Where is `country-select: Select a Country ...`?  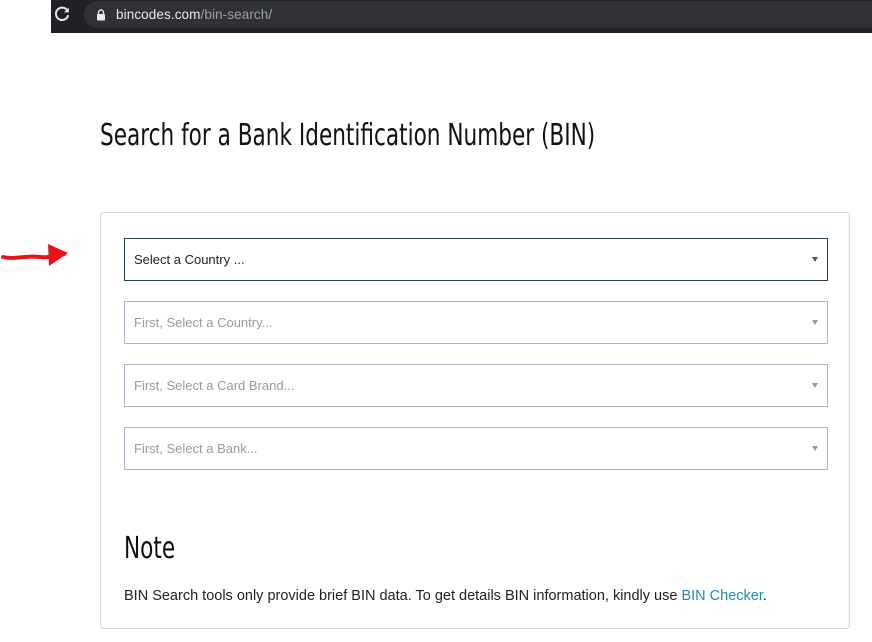 country-select: Select a Country ... is located at coordinates (476, 259).